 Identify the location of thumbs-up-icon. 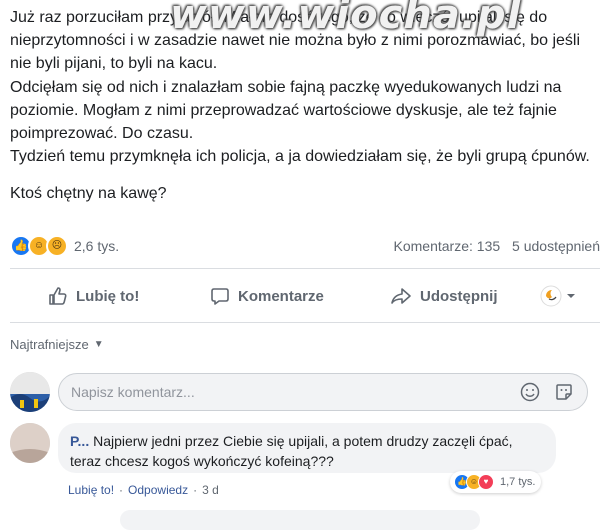
(58, 296).